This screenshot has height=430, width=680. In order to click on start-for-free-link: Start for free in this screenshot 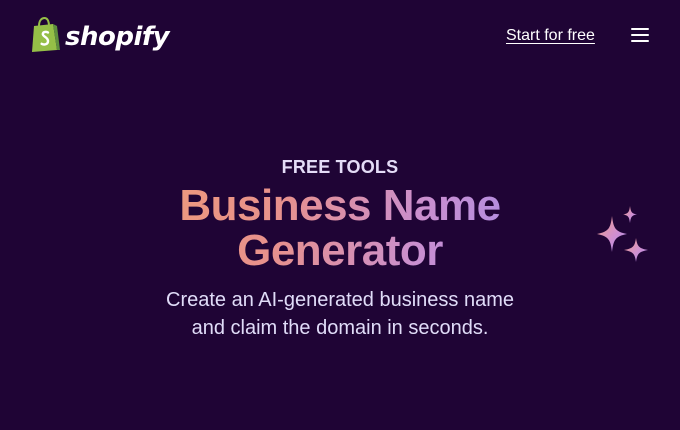, I will do `click(550, 36)`.